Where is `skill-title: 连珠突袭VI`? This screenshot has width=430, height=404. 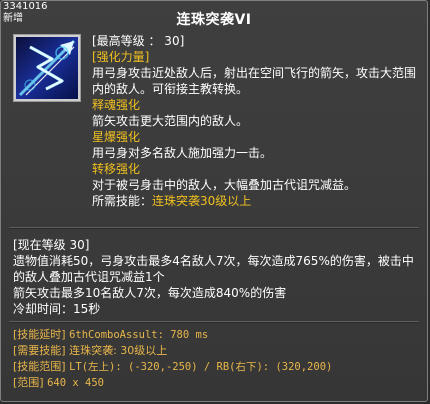
skill-title: 连珠突袭VI is located at coordinates (214, 20).